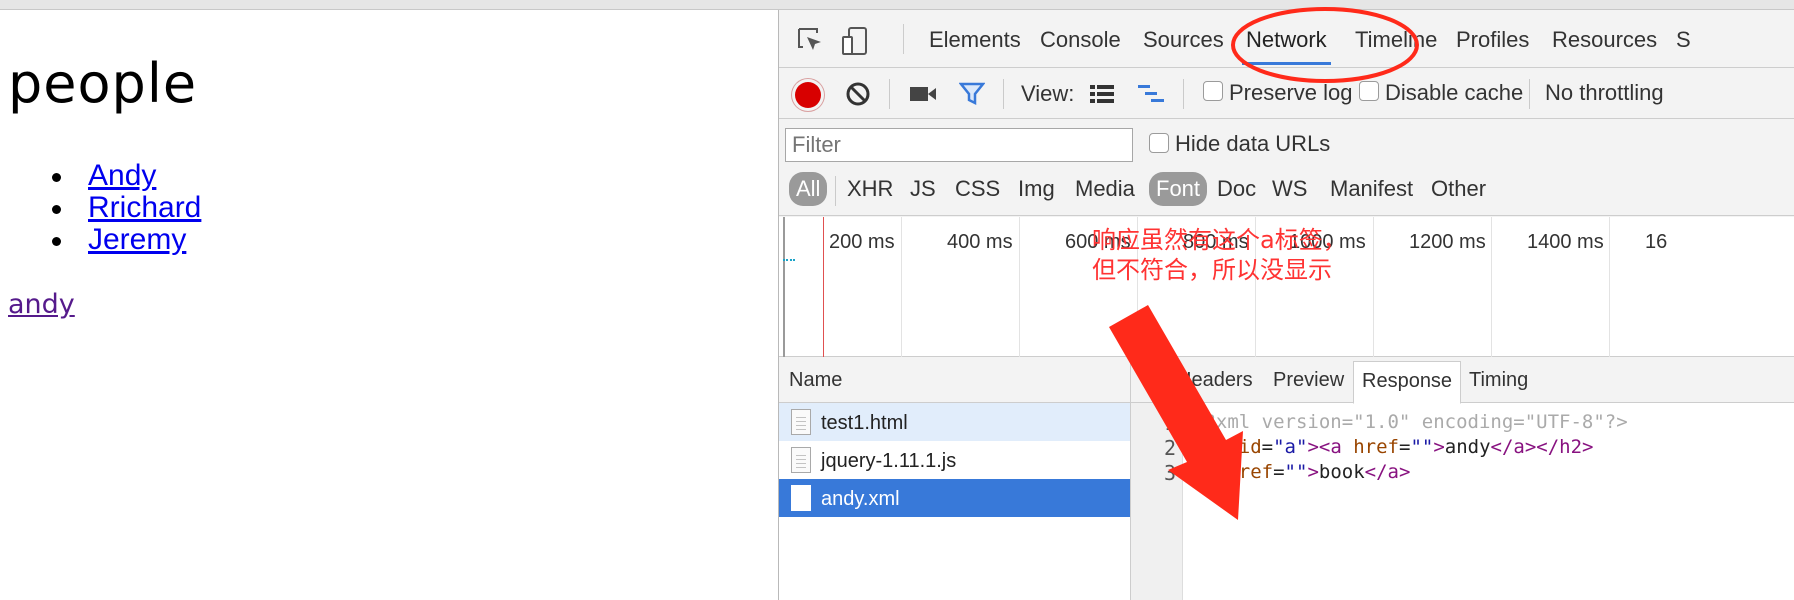 This screenshot has height=600, width=1794. What do you see at coordinates (975, 40) in the screenshot?
I see `tab-elements: Elements` at bounding box center [975, 40].